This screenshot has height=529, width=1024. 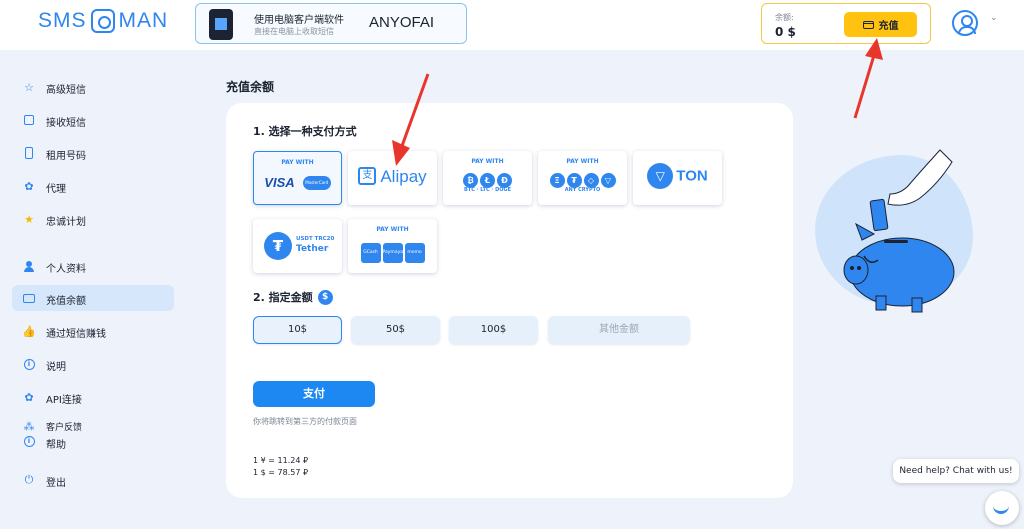 I want to click on sidebar-item-proxy: ✿ 代理, so click(x=93, y=186).